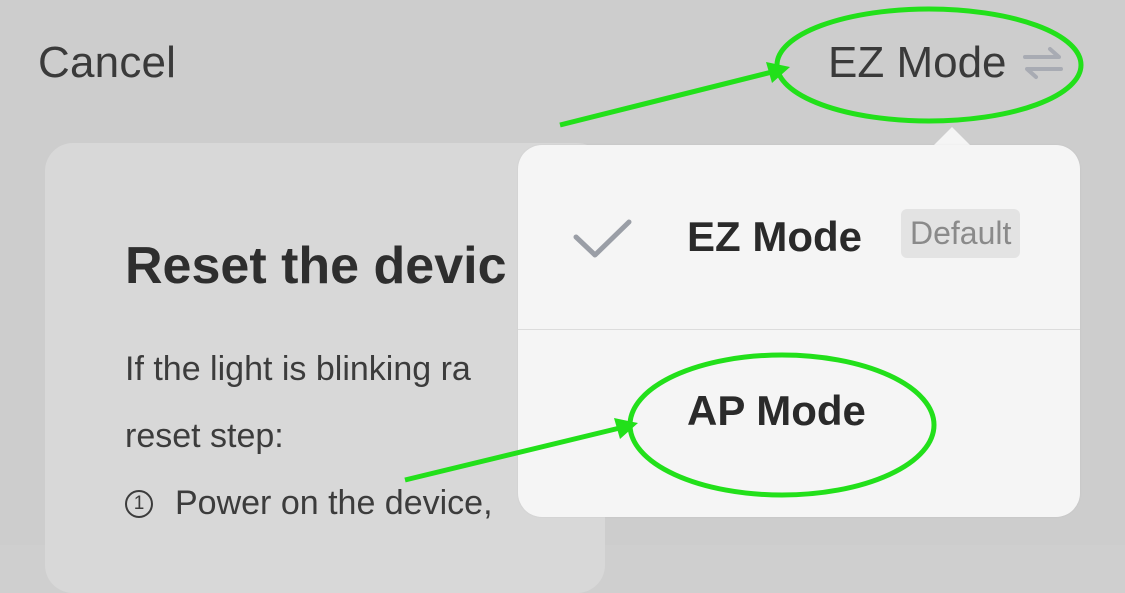  What do you see at coordinates (917, 62) in the screenshot?
I see `mode-switcher-label: EZ Mode` at bounding box center [917, 62].